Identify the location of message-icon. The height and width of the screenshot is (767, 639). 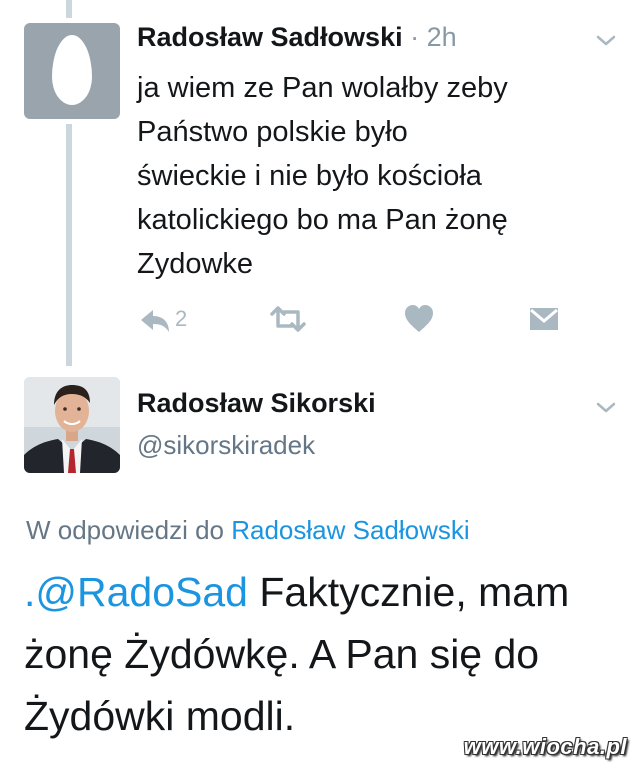
(544, 320).